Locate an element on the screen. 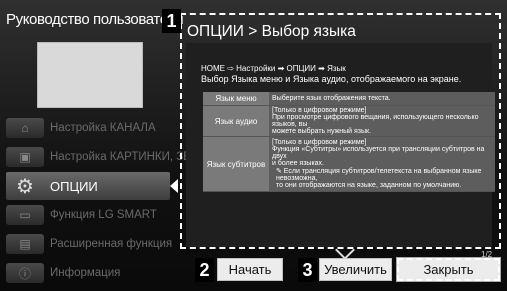  sidebar-item-picture-sound: ▣ Настройка КАРТИНКИ, ЗВУКА is located at coordinates (109, 157).